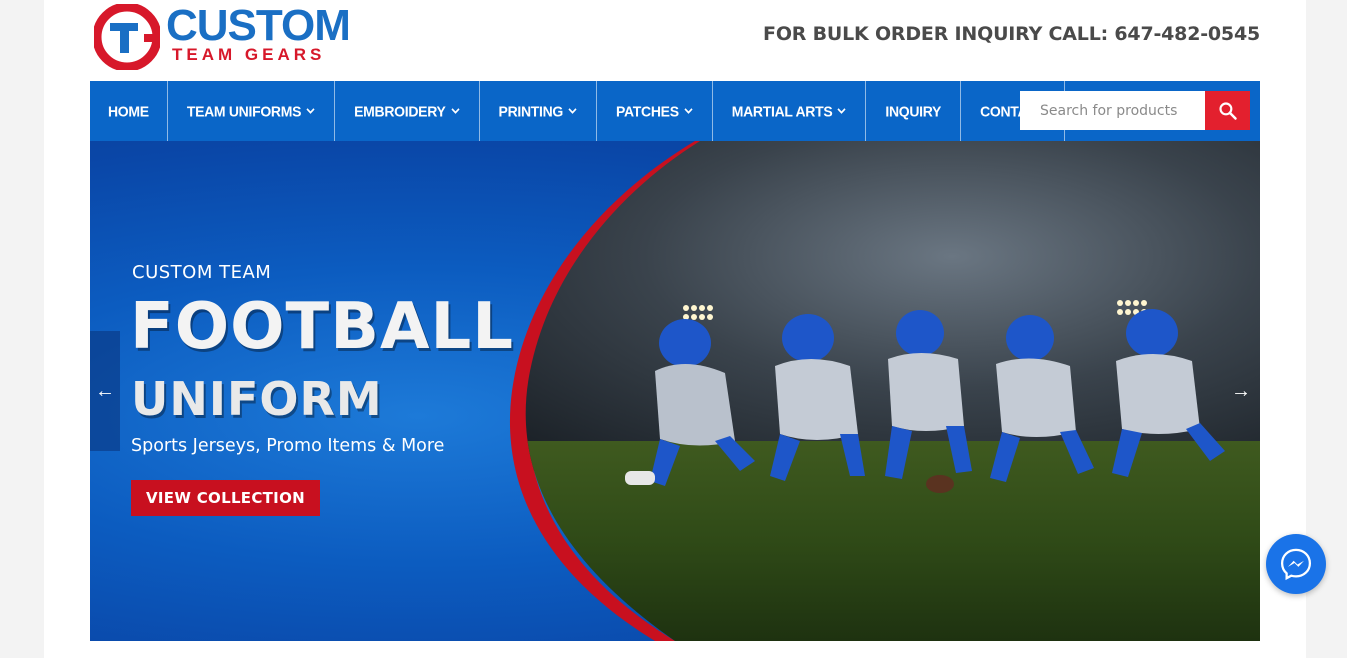  I want to click on hero-kicker: CUSTOM TEAM, so click(202, 272).